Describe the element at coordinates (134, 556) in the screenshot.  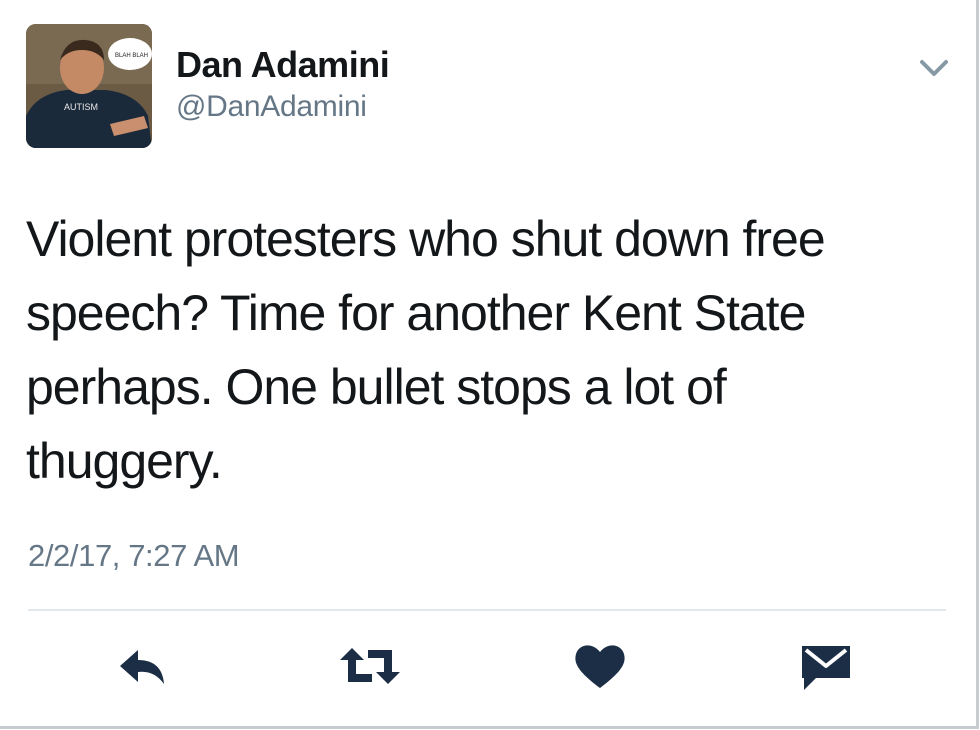
I see `tweet-timestamp: 2/2/17, 7:27 AM` at that location.